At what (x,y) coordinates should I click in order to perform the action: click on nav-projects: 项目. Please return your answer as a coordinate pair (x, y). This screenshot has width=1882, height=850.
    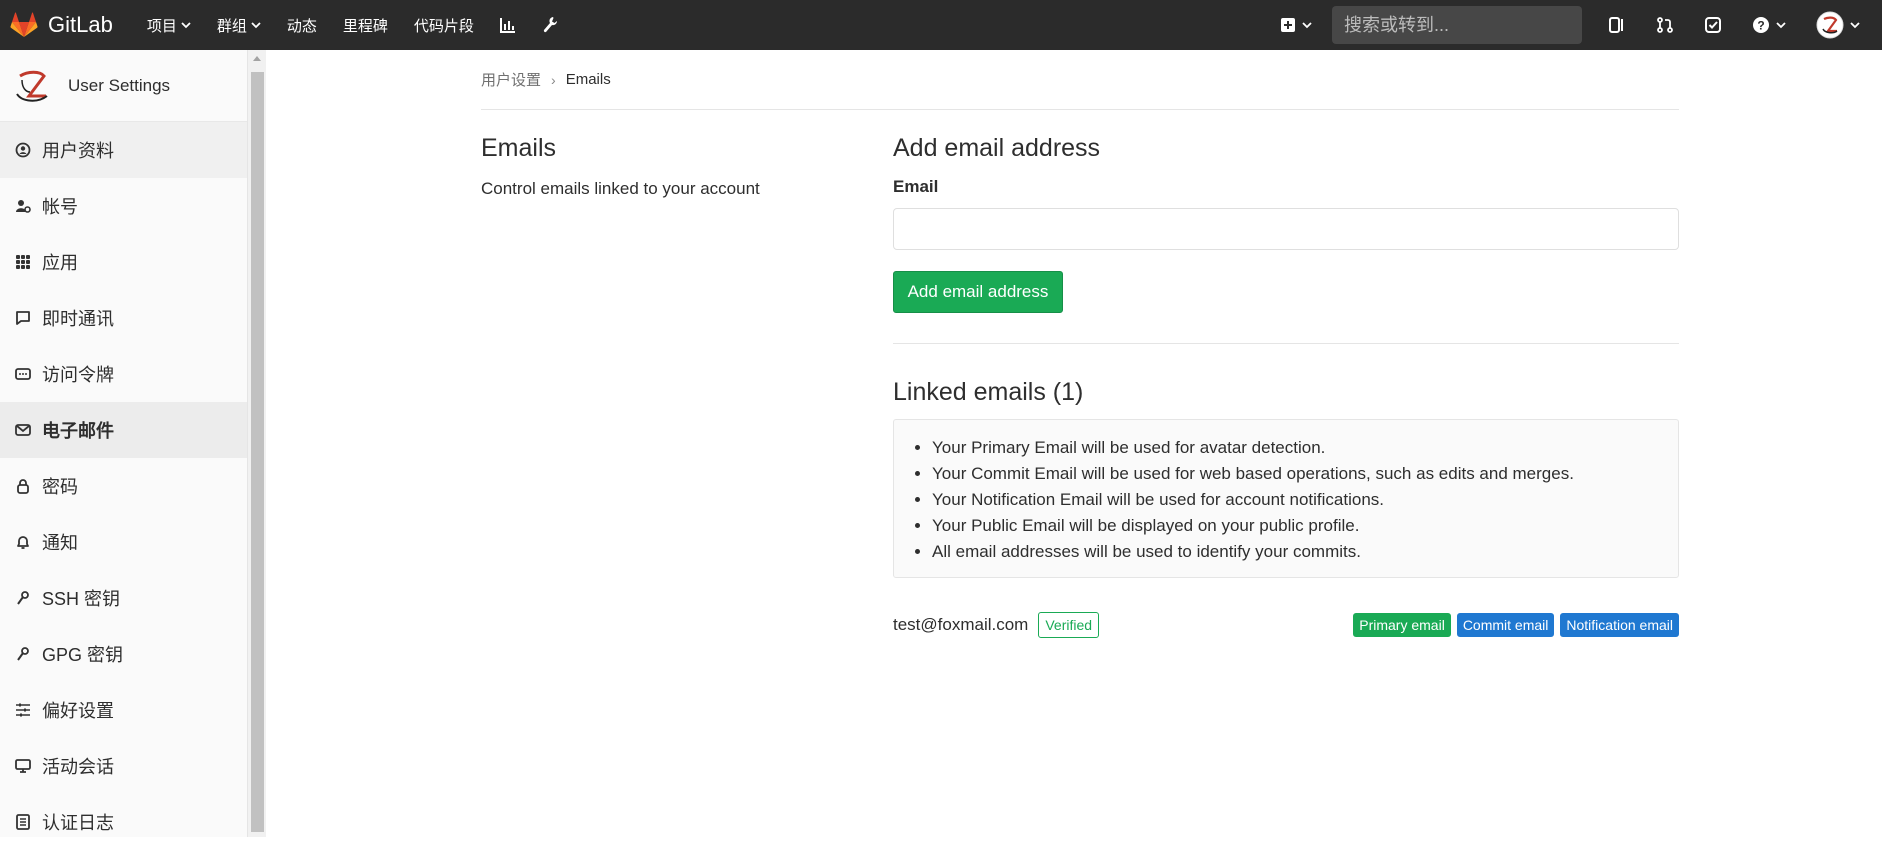
    Looking at the image, I should click on (169, 25).